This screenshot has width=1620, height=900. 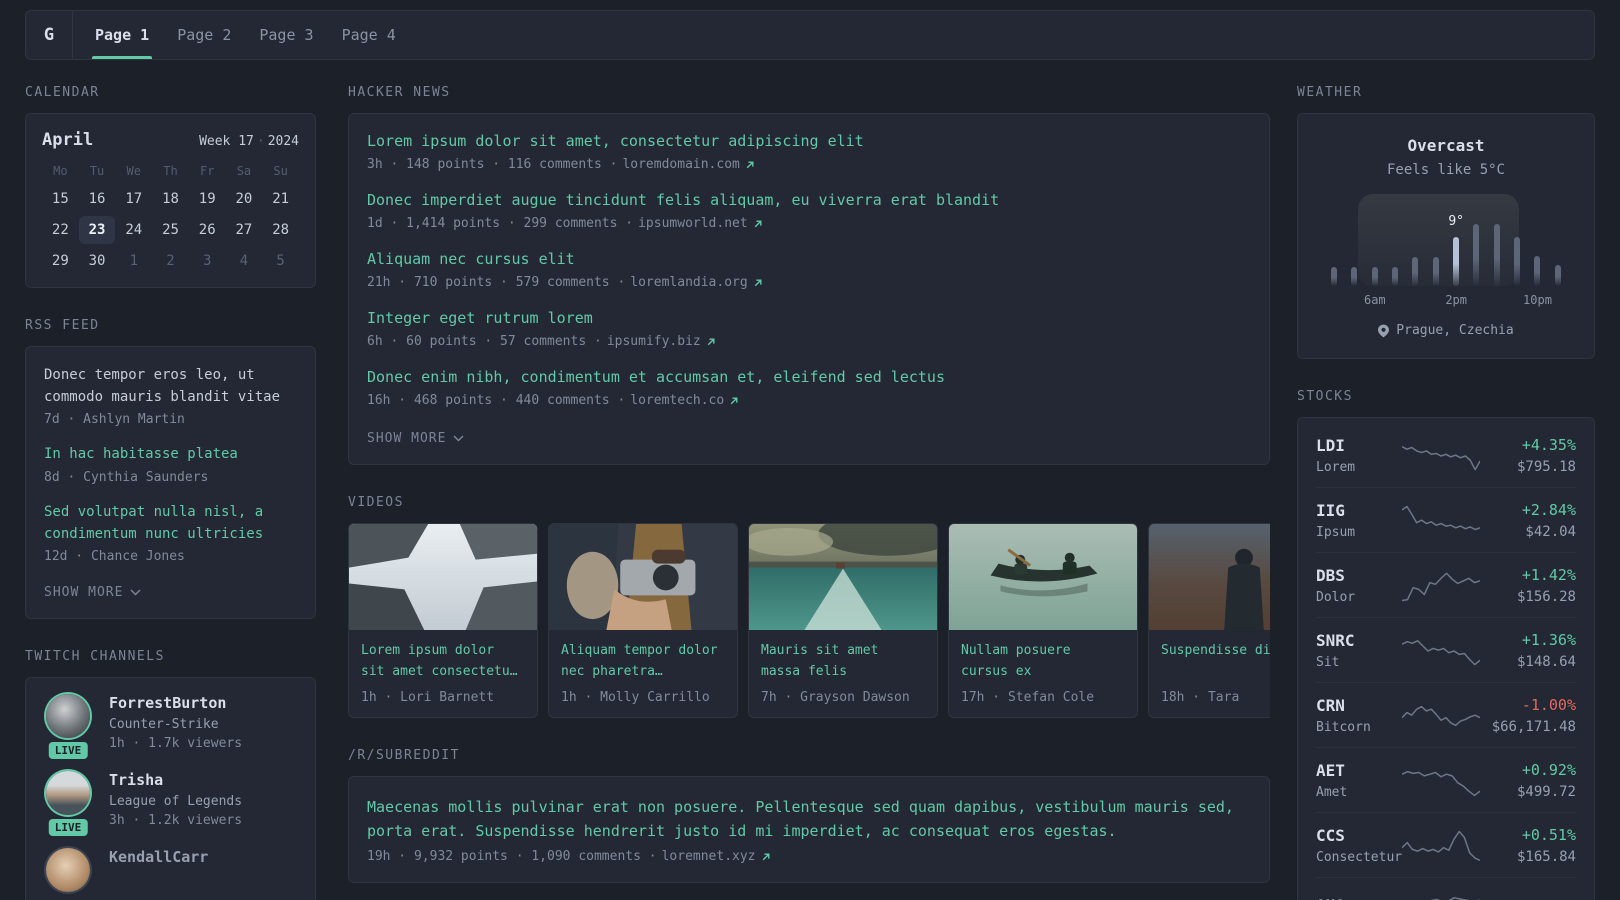 What do you see at coordinates (1446, 845) in the screenshot?
I see `stock-row: CCS Consectetur +0.51% $165.84` at bounding box center [1446, 845].